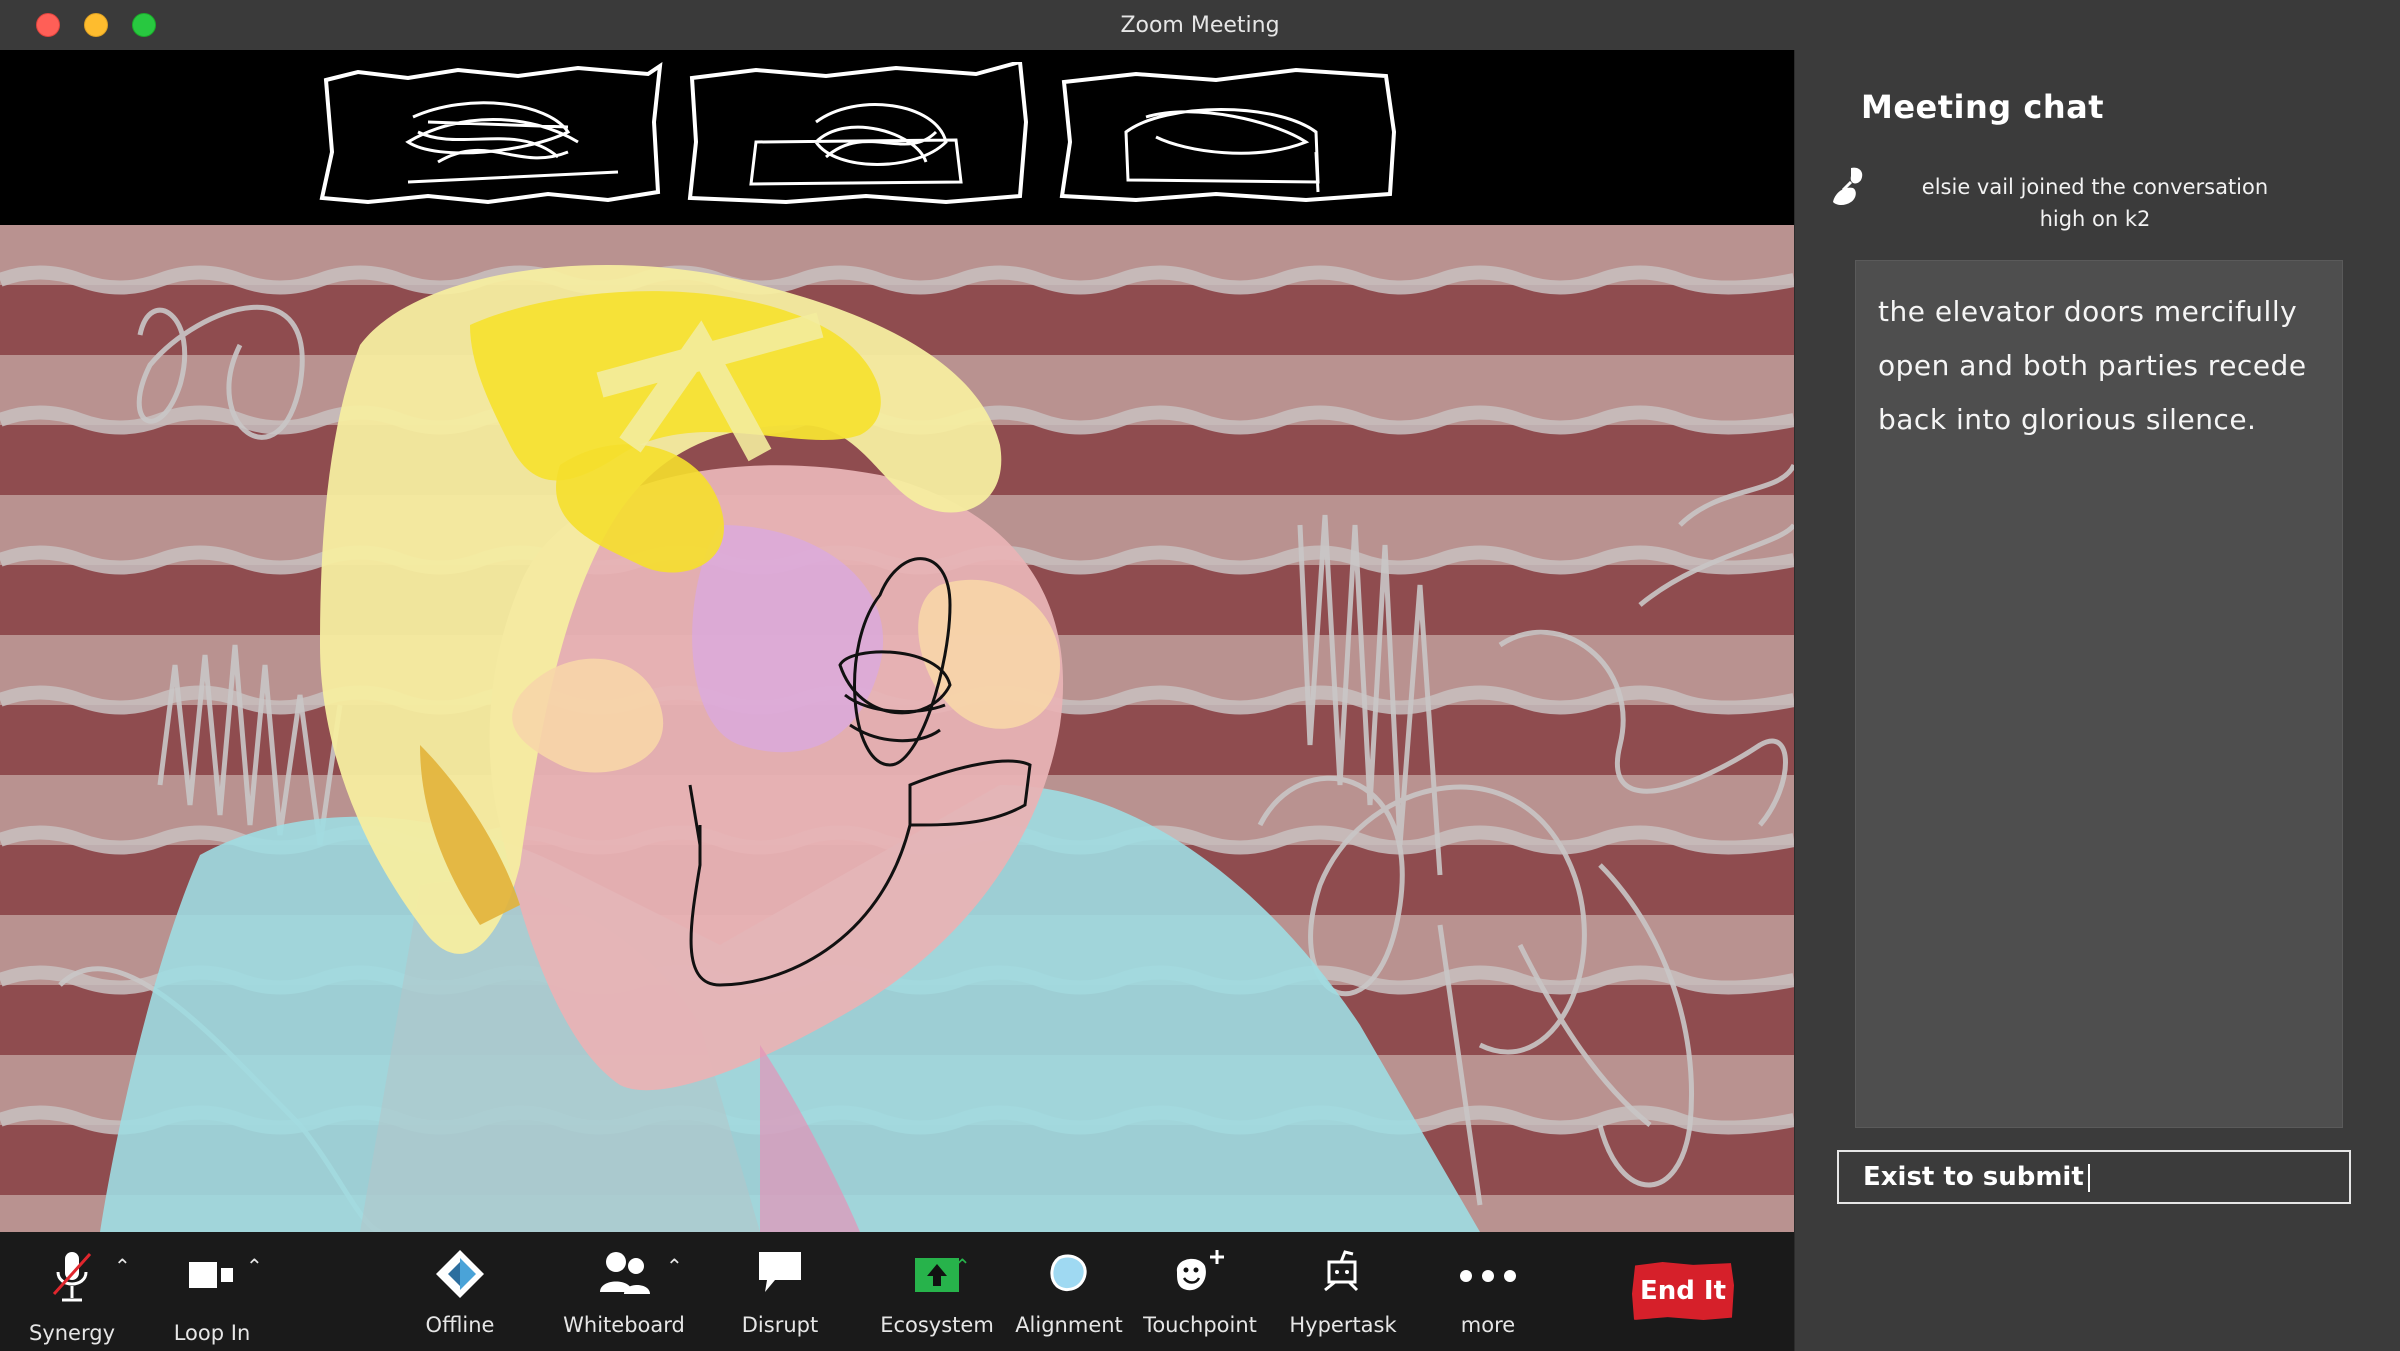  Describe the element at coordinates (1341, 1271) in the screenshot. I see `robot-icon` at that location.